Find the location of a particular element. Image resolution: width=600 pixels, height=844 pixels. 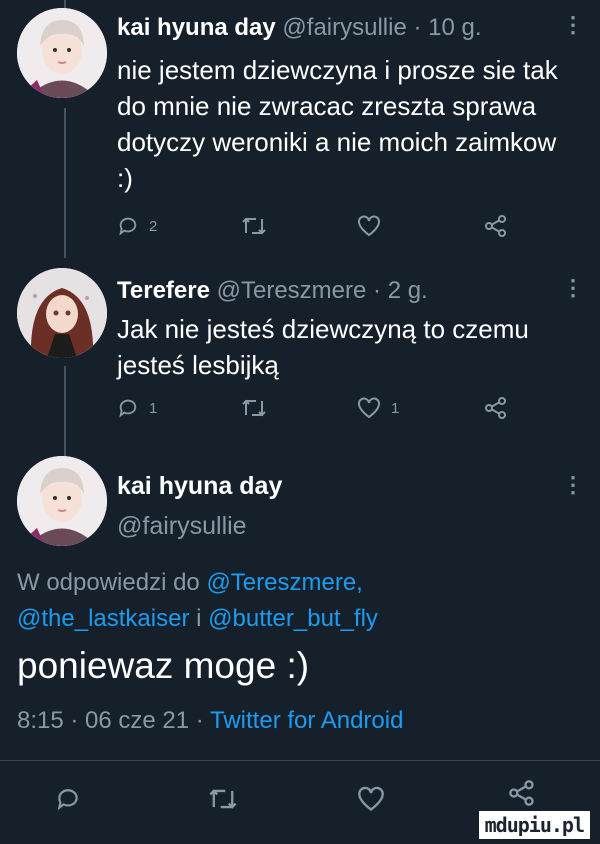

reply-button is located at coordinates (68, 799).